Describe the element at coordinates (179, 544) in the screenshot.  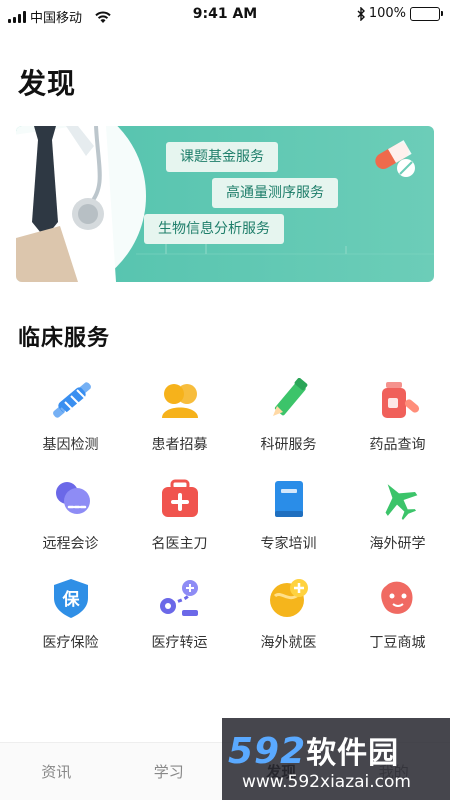
I see `service-label: 名医主刀` at that location.